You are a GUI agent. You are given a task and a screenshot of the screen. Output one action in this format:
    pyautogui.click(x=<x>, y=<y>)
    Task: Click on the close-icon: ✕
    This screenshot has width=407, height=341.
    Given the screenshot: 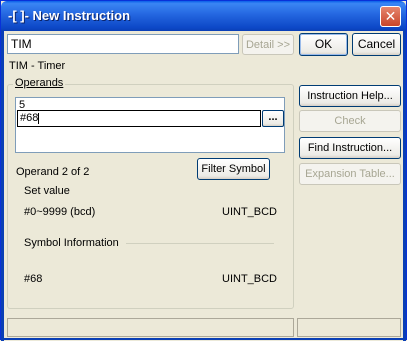 What is the action you would take?
    pyautogui.click(x=390, y=16)
    